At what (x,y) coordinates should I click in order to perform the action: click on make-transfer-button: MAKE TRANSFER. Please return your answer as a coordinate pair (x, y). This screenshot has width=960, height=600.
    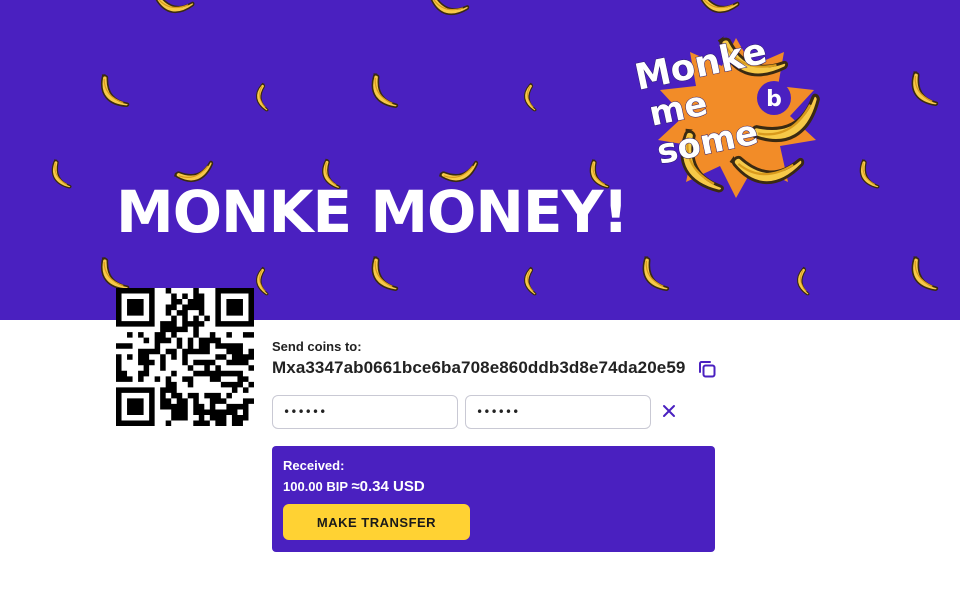
    Looking at the image, I should click on (376, 522).